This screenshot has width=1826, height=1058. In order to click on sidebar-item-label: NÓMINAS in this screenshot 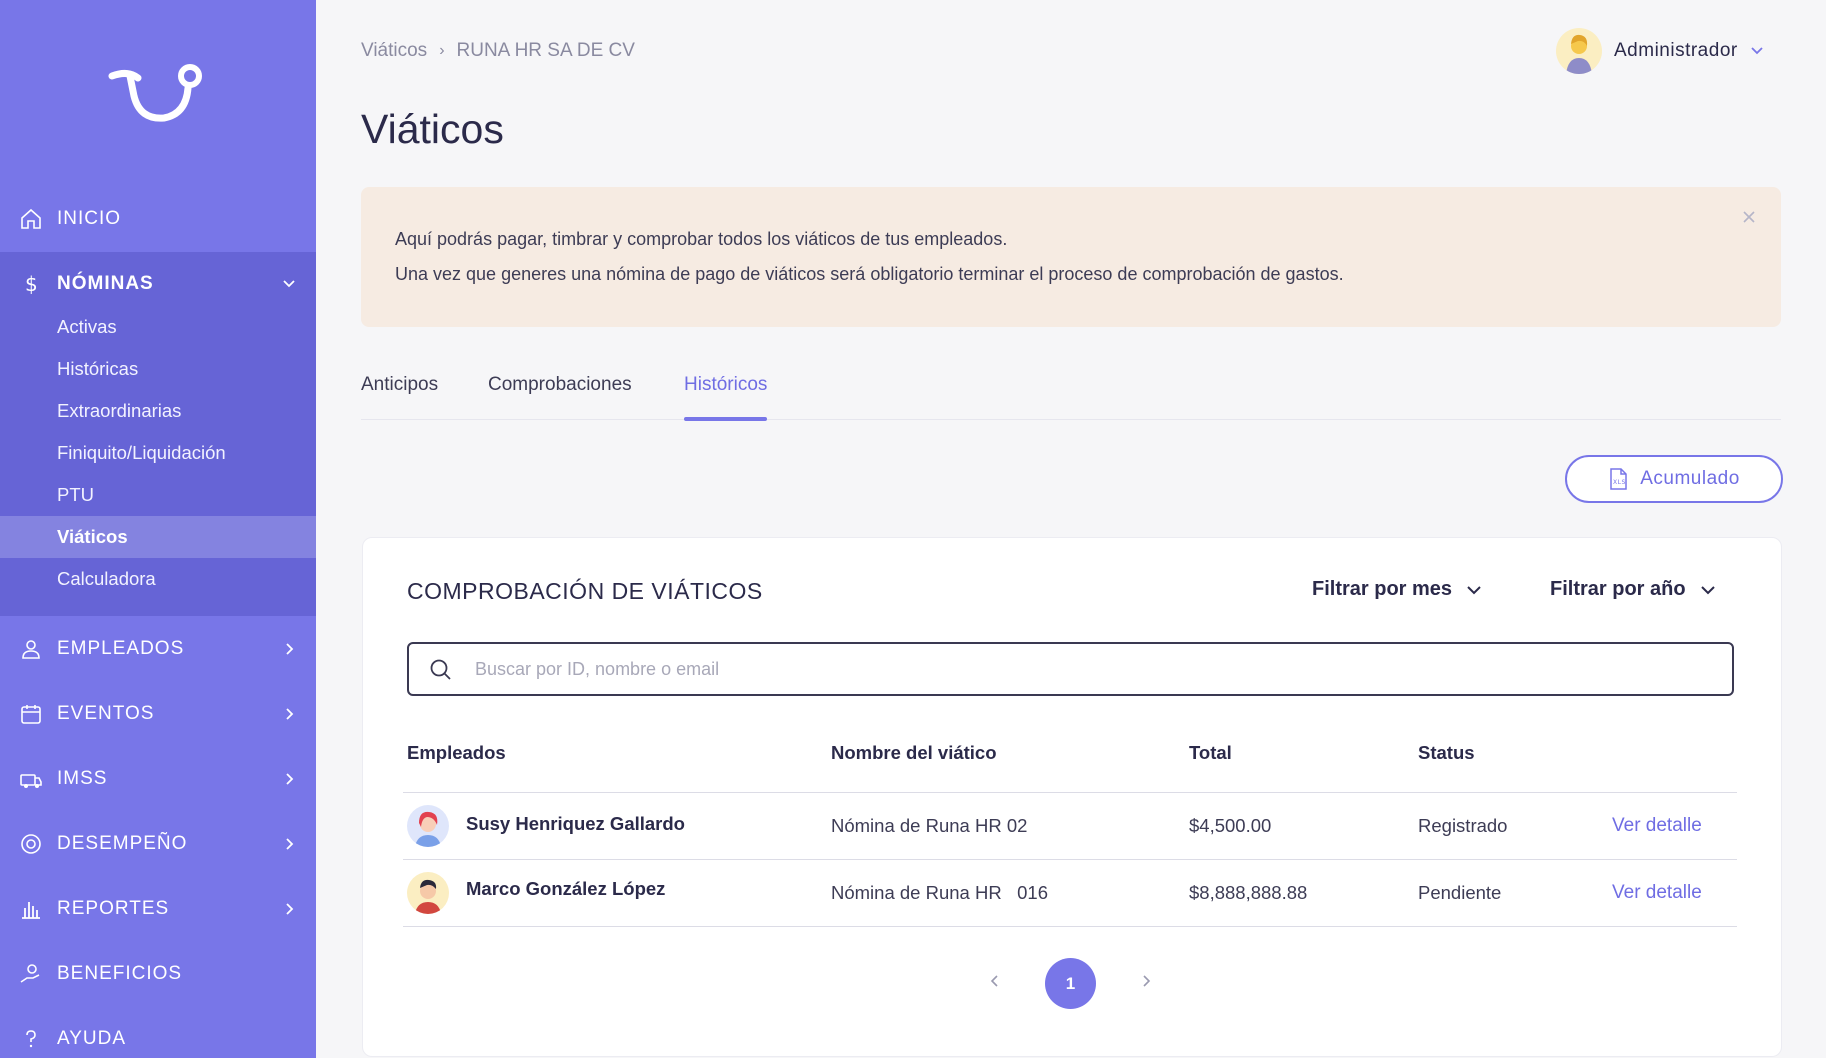, I will do `click(105, 283)`.